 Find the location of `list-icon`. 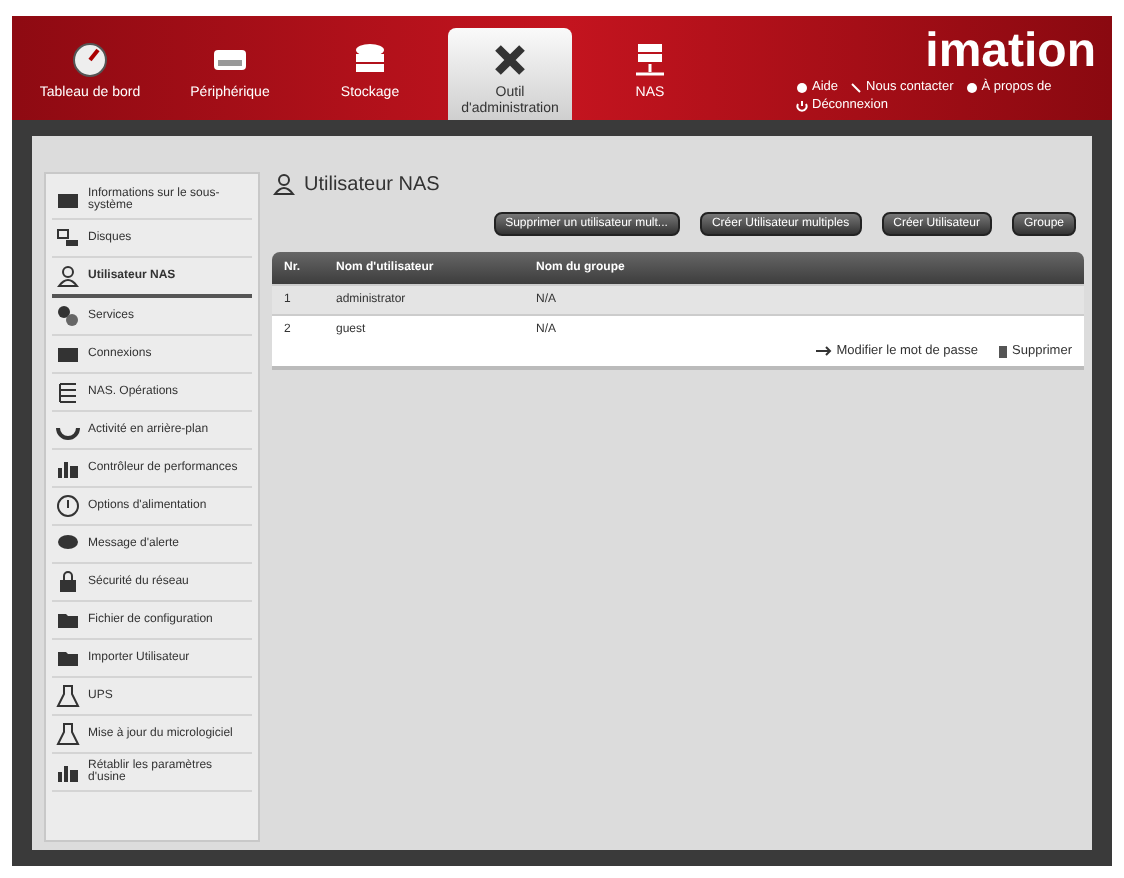

list-icon is located at coordinates (68, 392).